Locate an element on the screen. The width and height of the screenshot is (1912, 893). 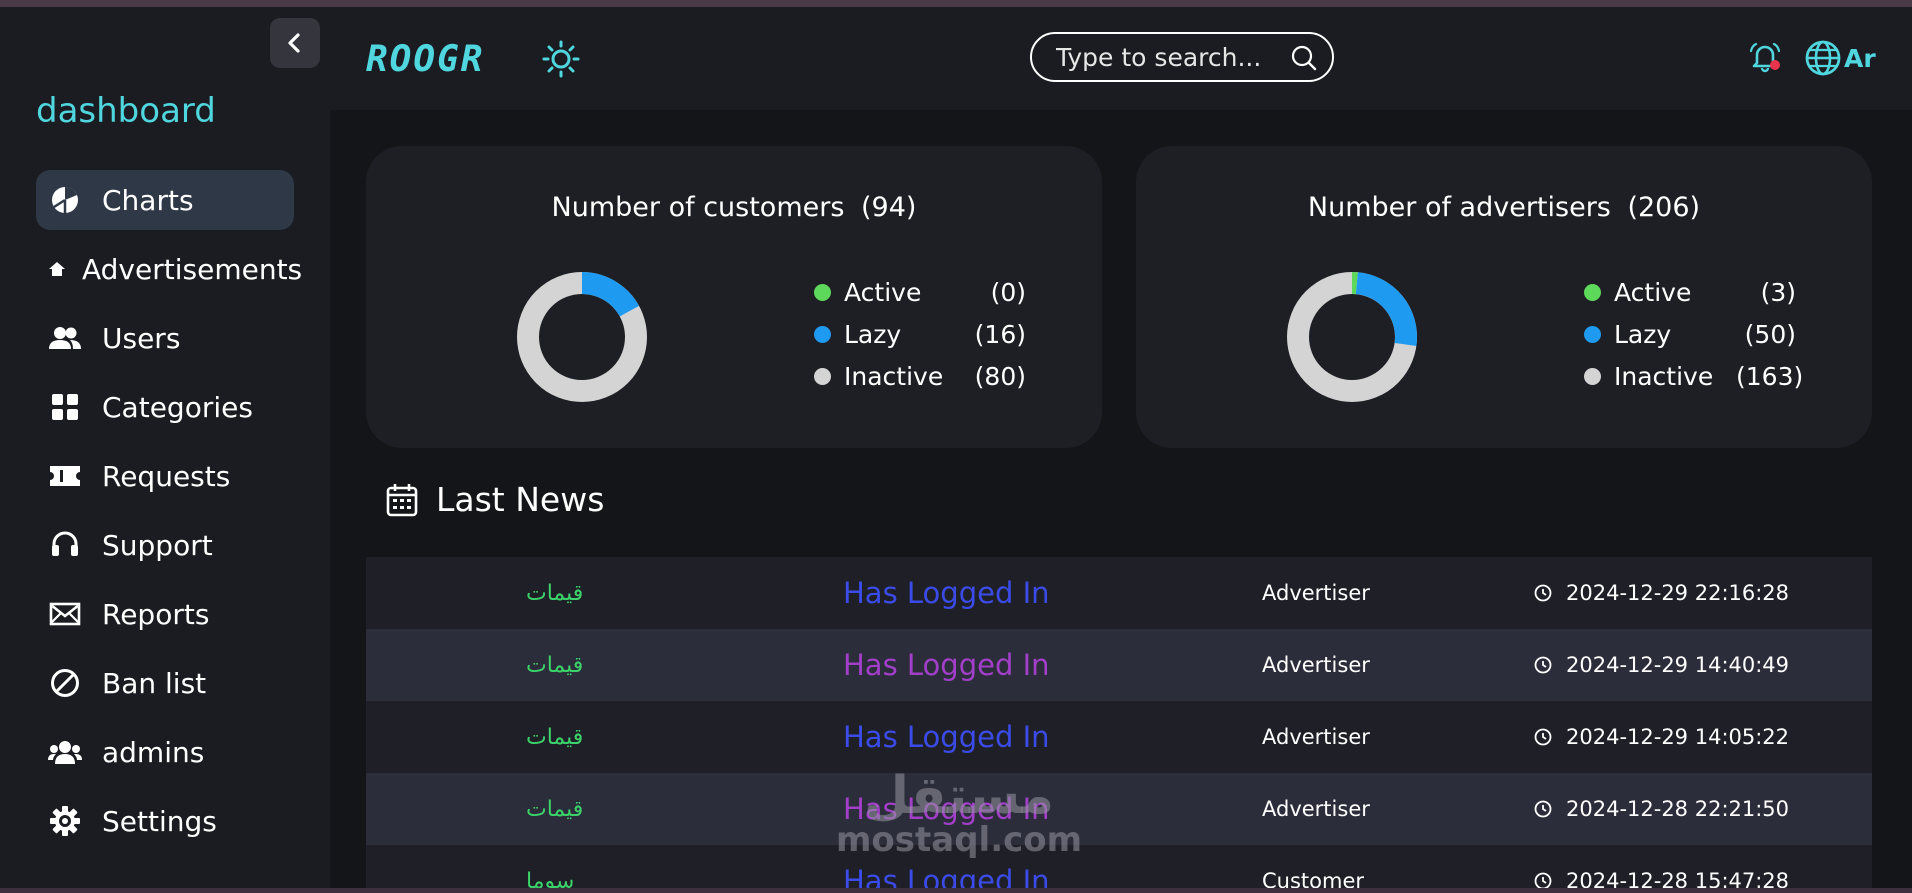
ticket-icon is located at coordinates (65, 476).